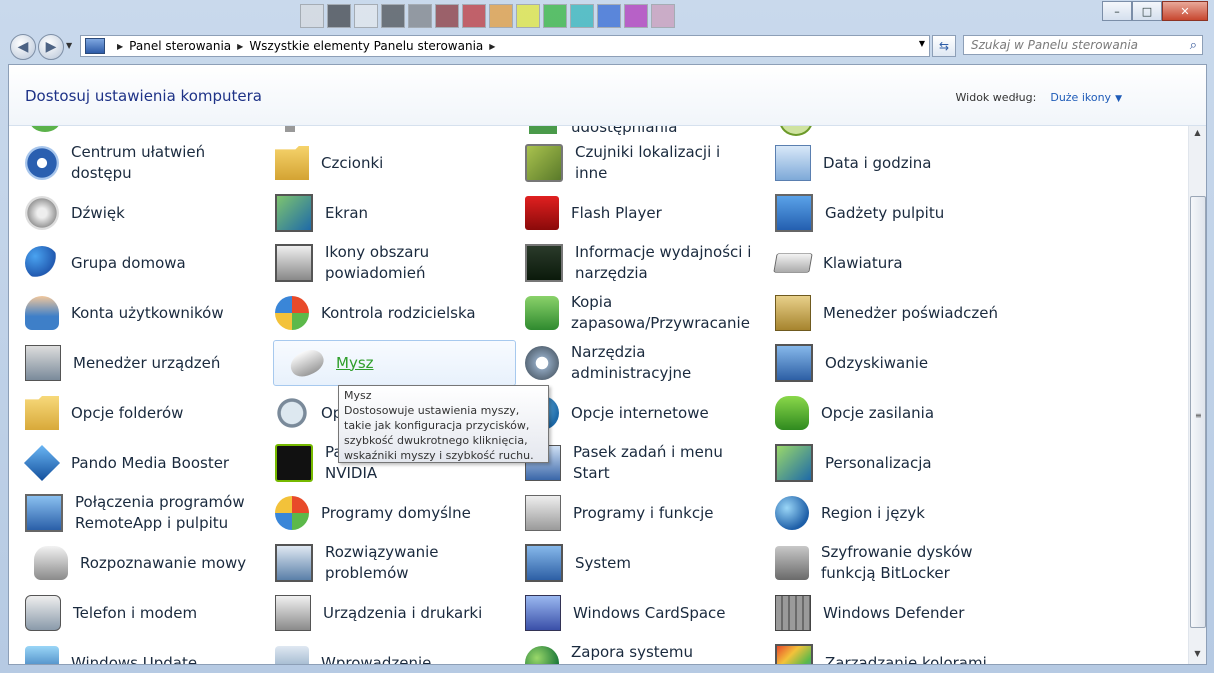 This screenshot has height=673, width=1214. I want to click on control-panel-item: Opcje folderów, so click(131, 413).